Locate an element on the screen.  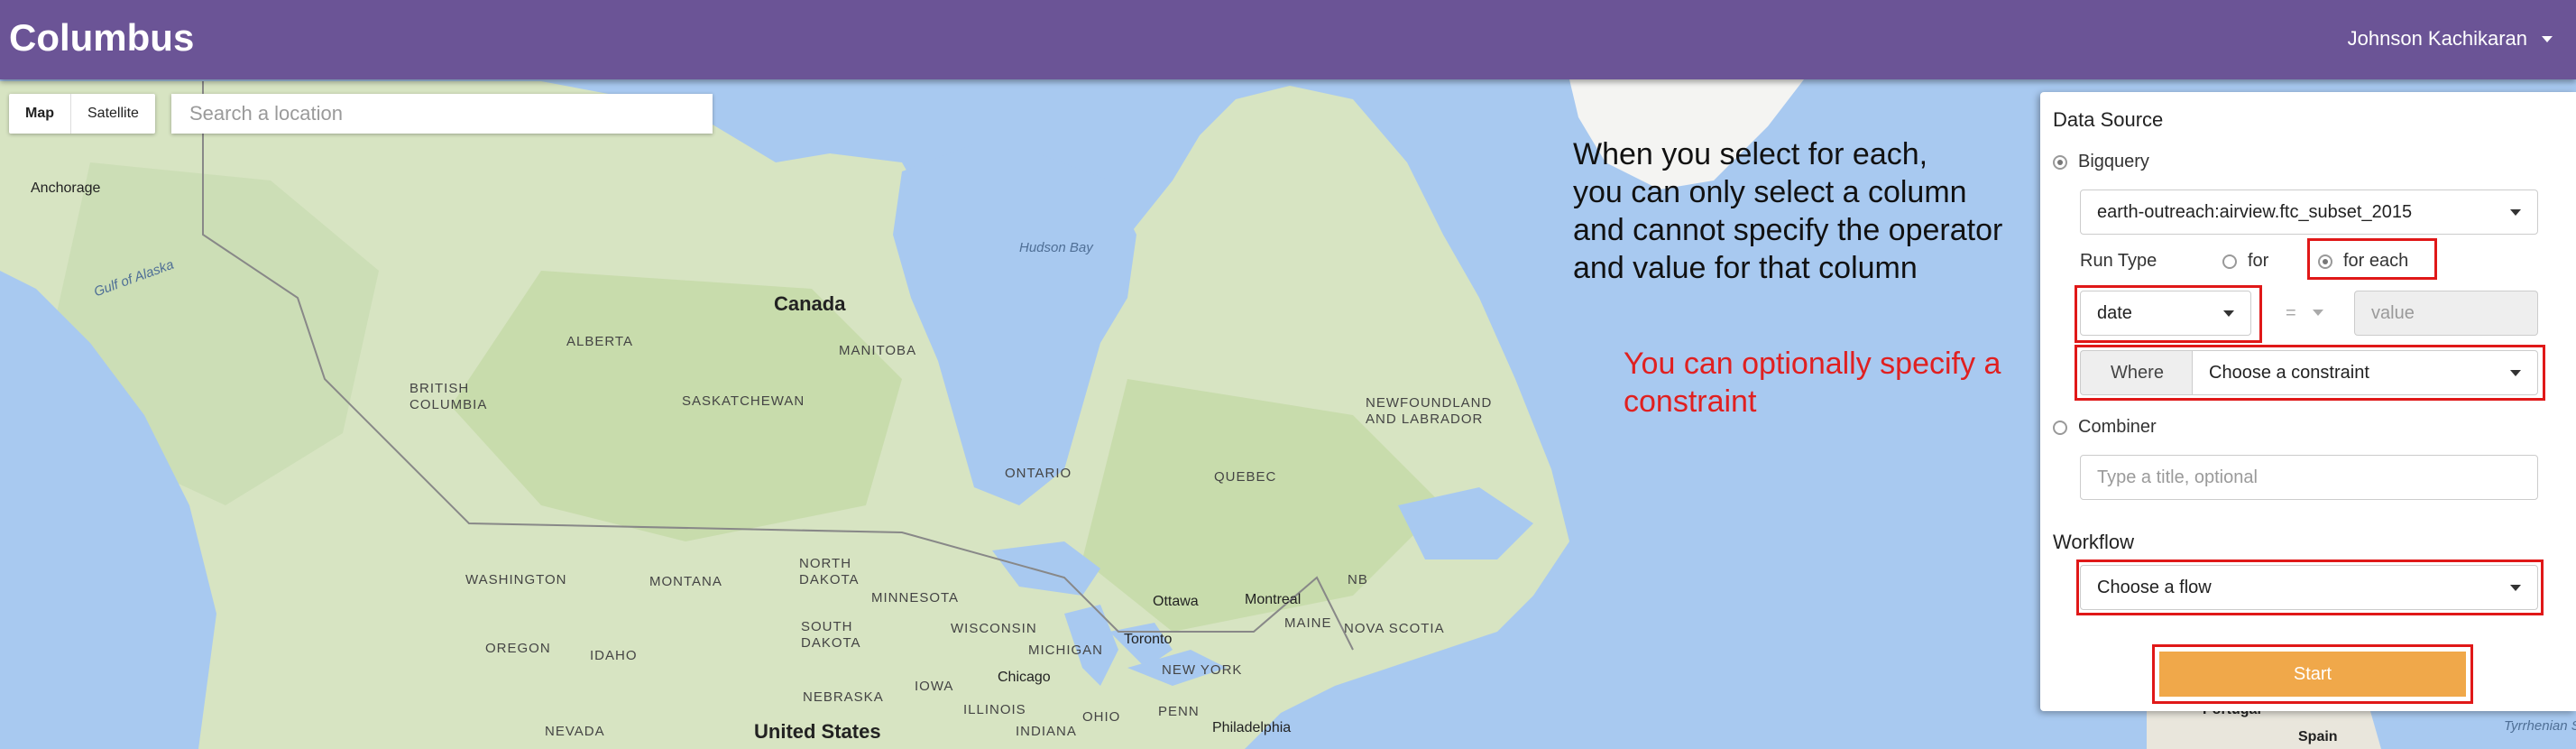
app-title: Columbus is located at coordinates (102, 37).